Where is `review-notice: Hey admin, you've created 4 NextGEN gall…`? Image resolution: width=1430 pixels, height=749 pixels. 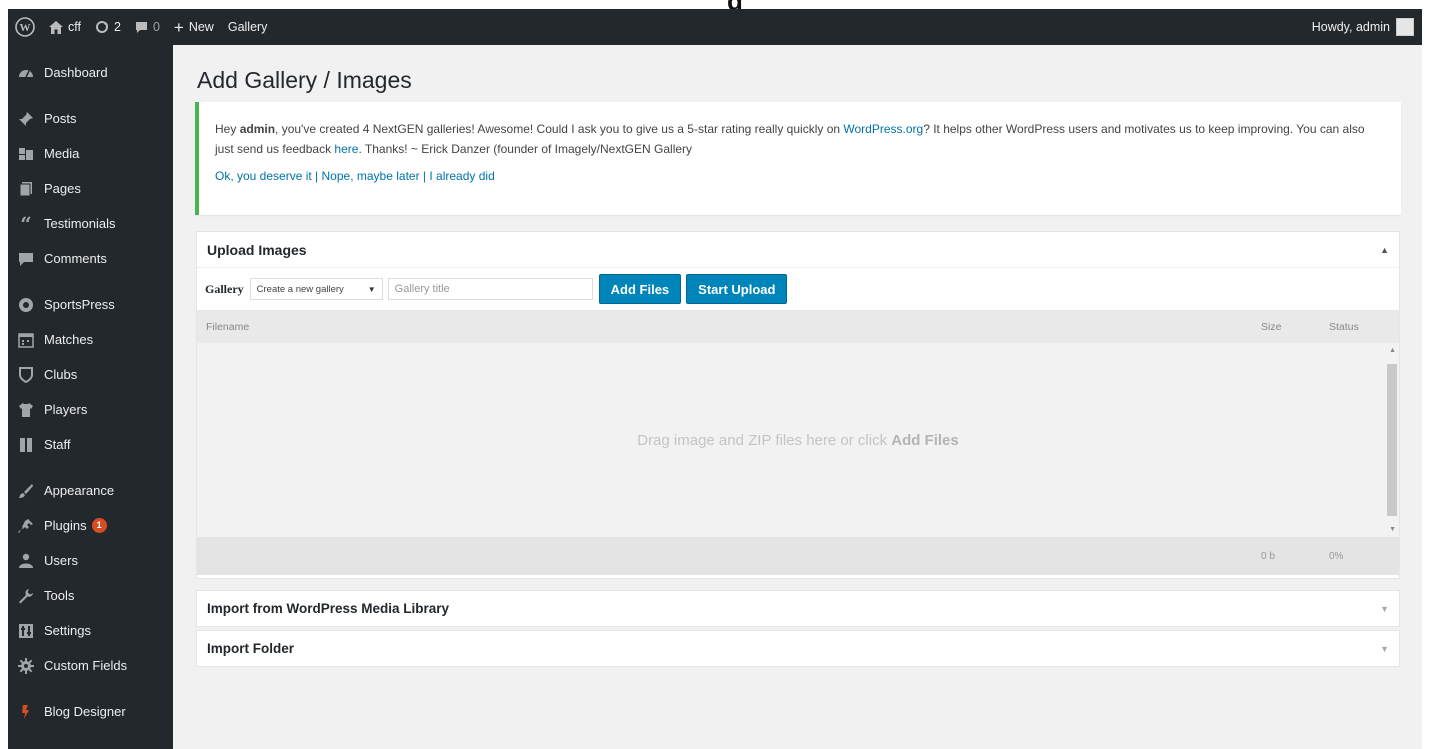 review-notice: Hey admin, you've created 4 NextGEN gall… is located at coordinates (798, 158).